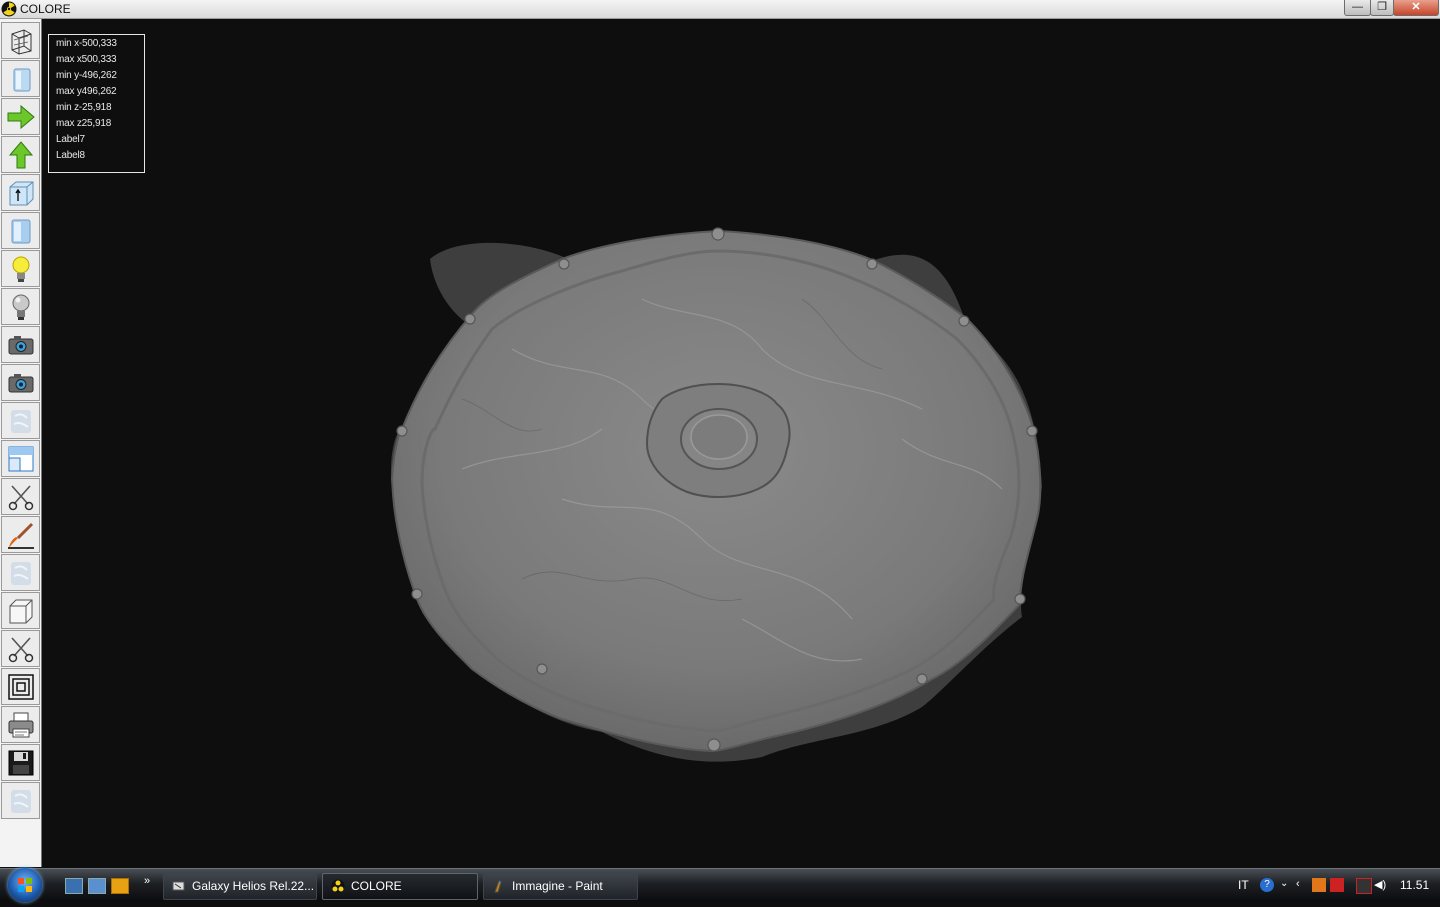 This screenshot has height=907, width=1440. Describe the element at coordinates (1364, 886) in the screenshot. I see `network-icon` at that location.